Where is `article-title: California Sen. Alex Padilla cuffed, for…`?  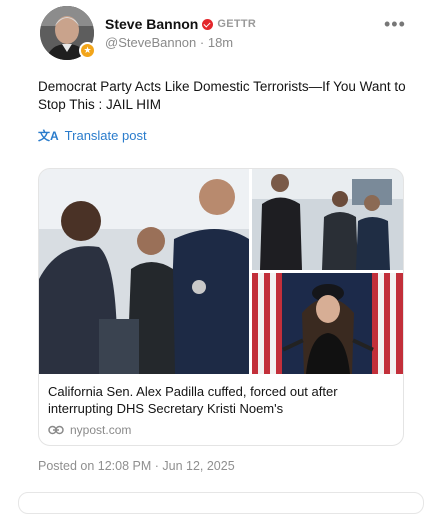
article-title: California Sen. Alex Padilla cuffed, for… is located at coordinates (193, 400).